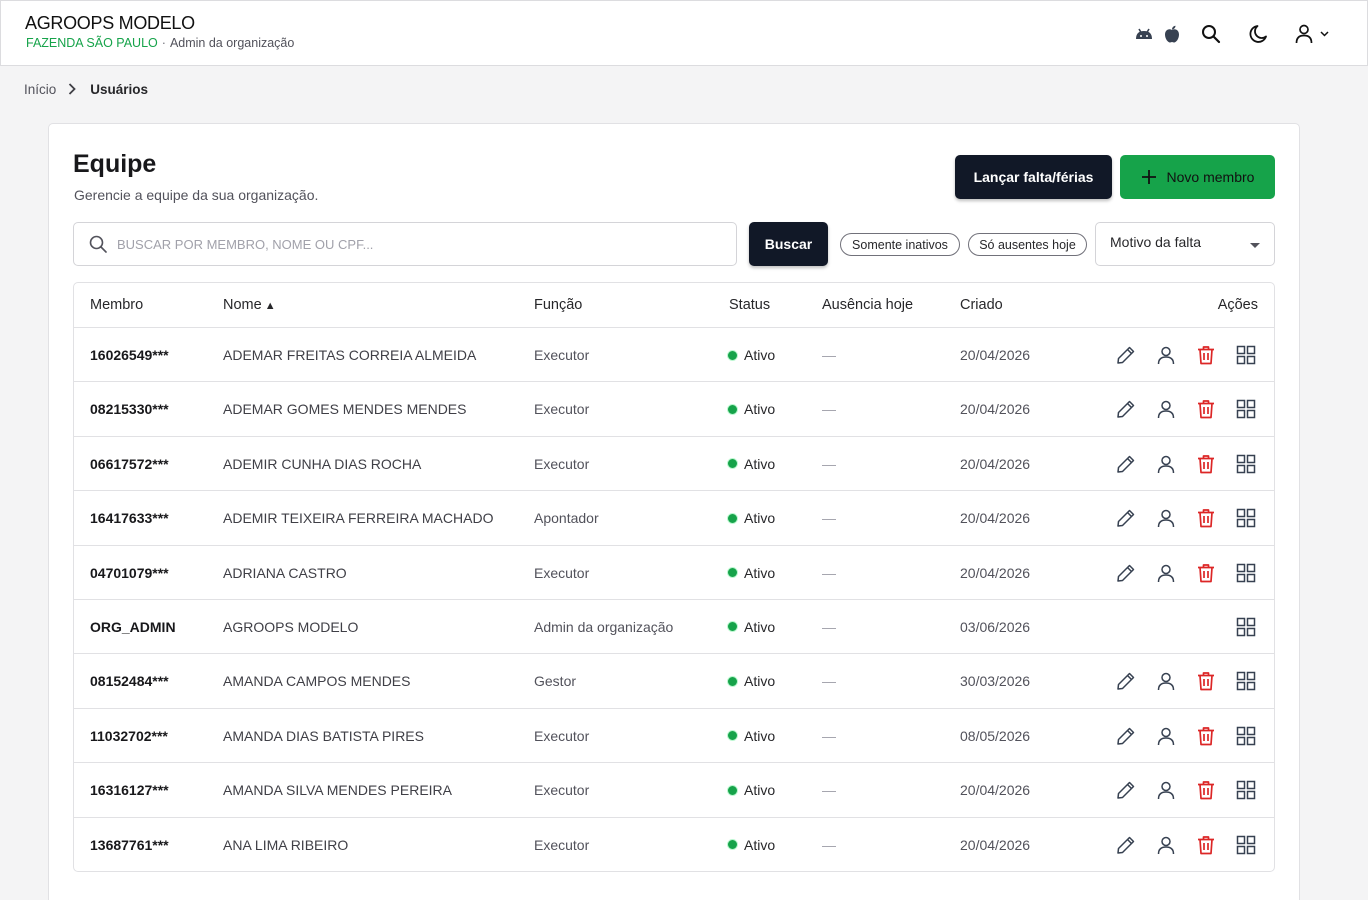  I want to click on absence-button: Lançar falta/férias, so click(1033, 177).